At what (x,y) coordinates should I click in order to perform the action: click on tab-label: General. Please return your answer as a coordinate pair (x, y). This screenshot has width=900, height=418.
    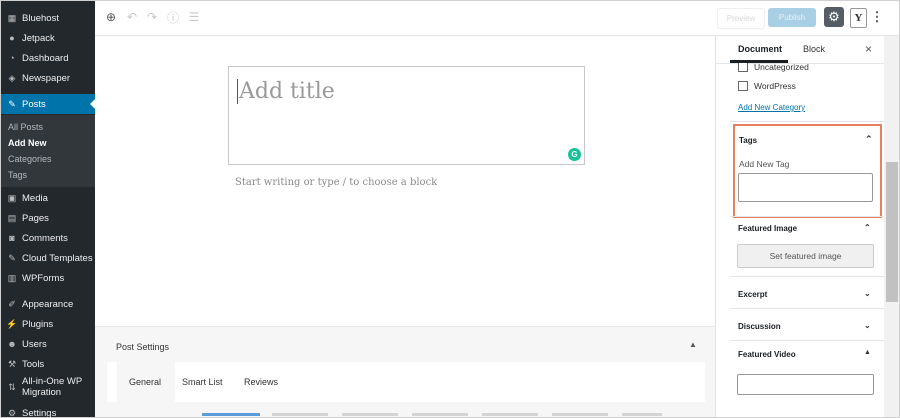
    Looking at the image, I should click on (145, 382).